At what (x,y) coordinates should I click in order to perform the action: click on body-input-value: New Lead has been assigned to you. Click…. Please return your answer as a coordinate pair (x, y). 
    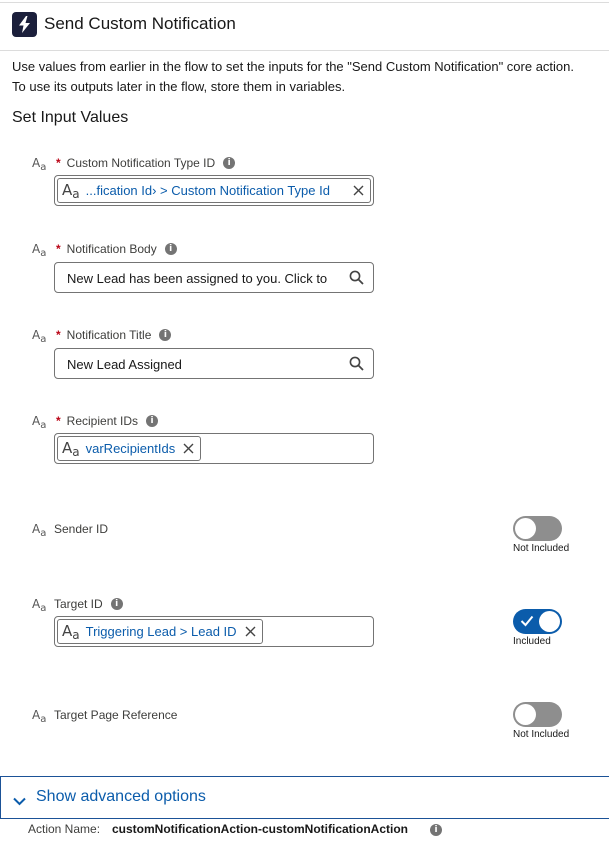
    Looking at the image, I should click on (197, 278).